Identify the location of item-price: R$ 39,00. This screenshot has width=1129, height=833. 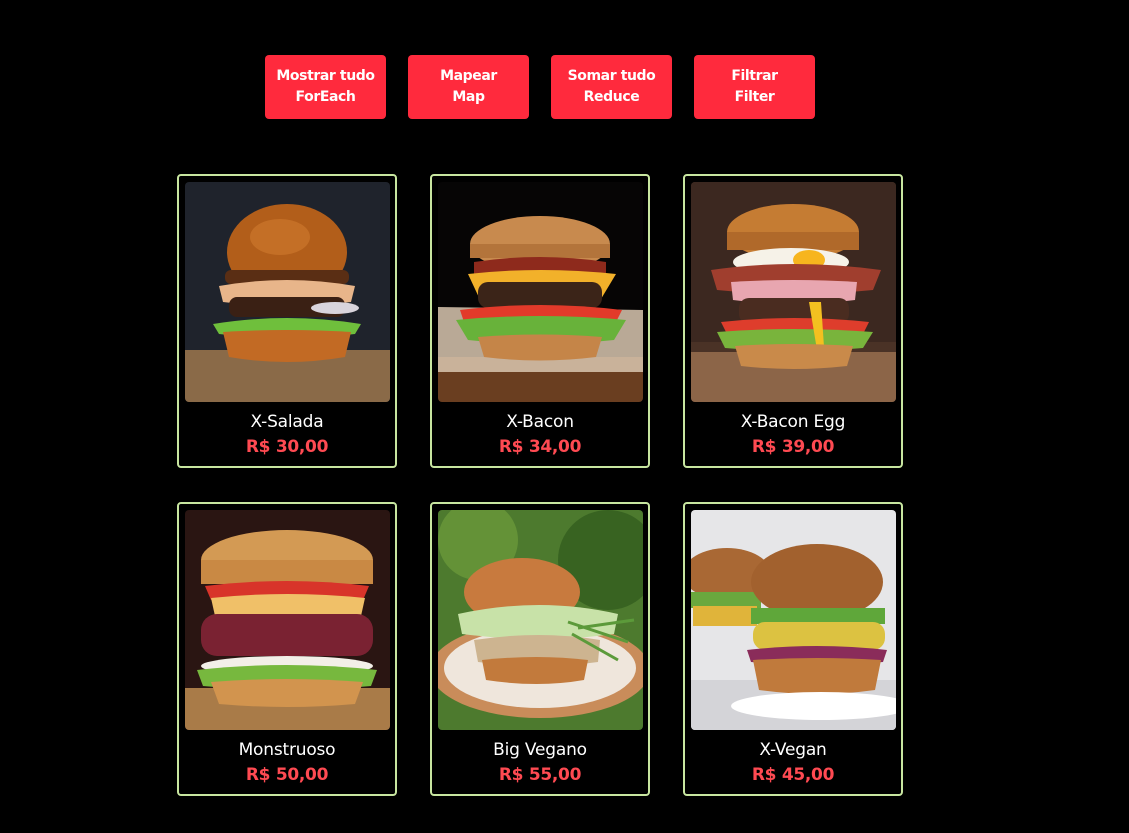
(793, 447).